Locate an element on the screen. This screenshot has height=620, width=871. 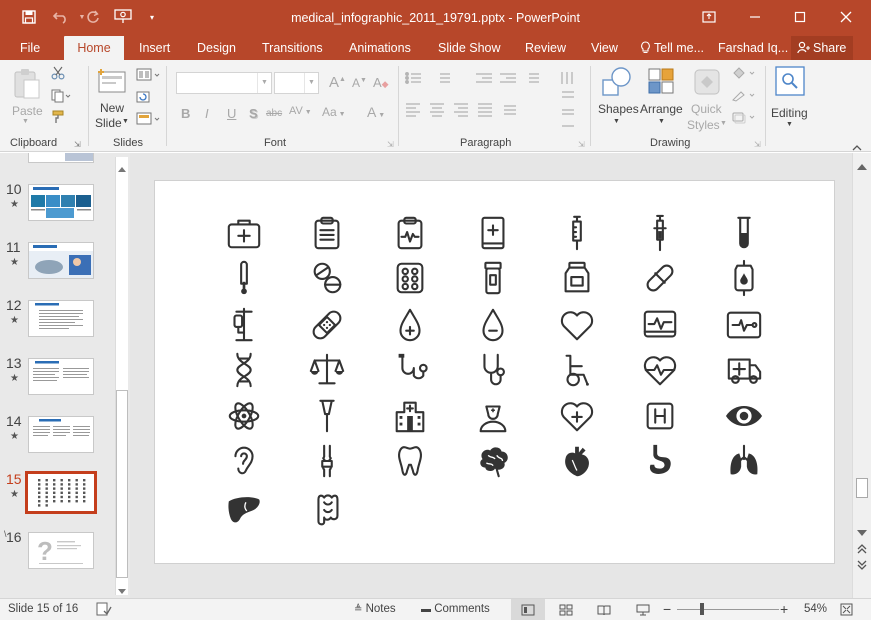
tab-review: Review is located at coordinates (545, 48).